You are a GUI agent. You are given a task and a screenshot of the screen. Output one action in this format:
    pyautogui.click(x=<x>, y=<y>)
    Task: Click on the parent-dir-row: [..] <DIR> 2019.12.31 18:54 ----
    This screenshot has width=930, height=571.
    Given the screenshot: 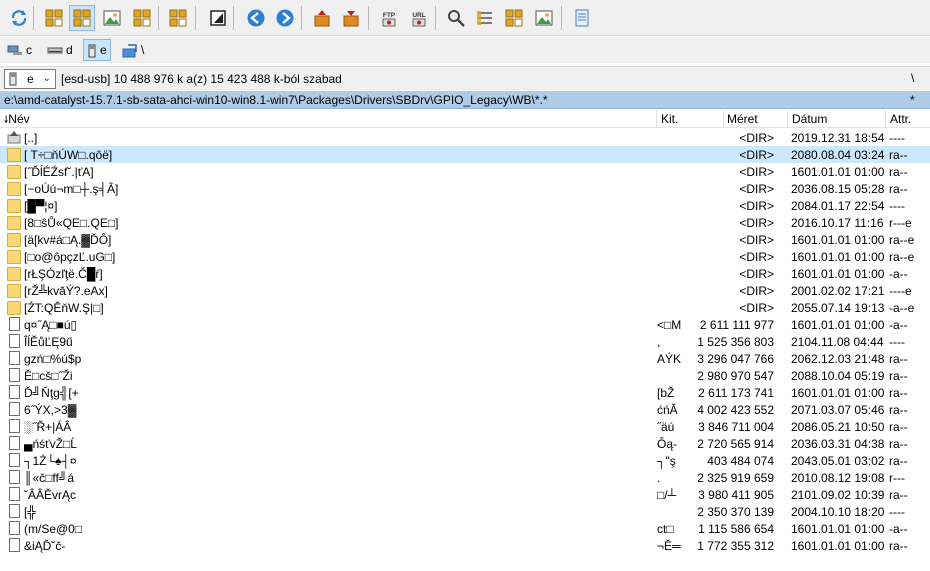 What is the action you would take?
    pyautogui.click(x=465, y=137)
    